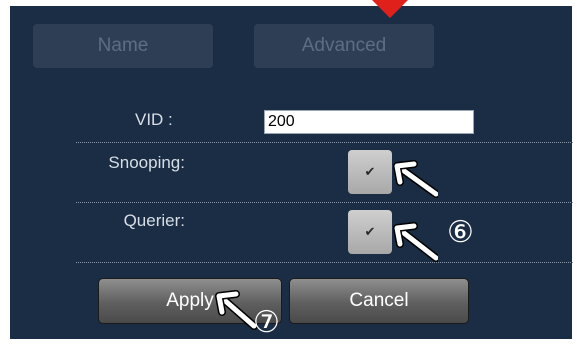 Image resolution: width=579 pixels, height=347 pixels. I want to click on vid-label: VID :, so click(154, 119).